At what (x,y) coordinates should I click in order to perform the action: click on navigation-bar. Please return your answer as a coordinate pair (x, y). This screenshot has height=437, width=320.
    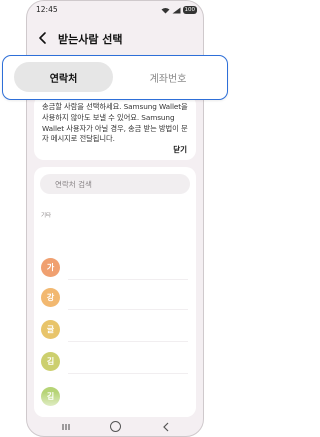
    Looking at the image, I should click on (115, 427).